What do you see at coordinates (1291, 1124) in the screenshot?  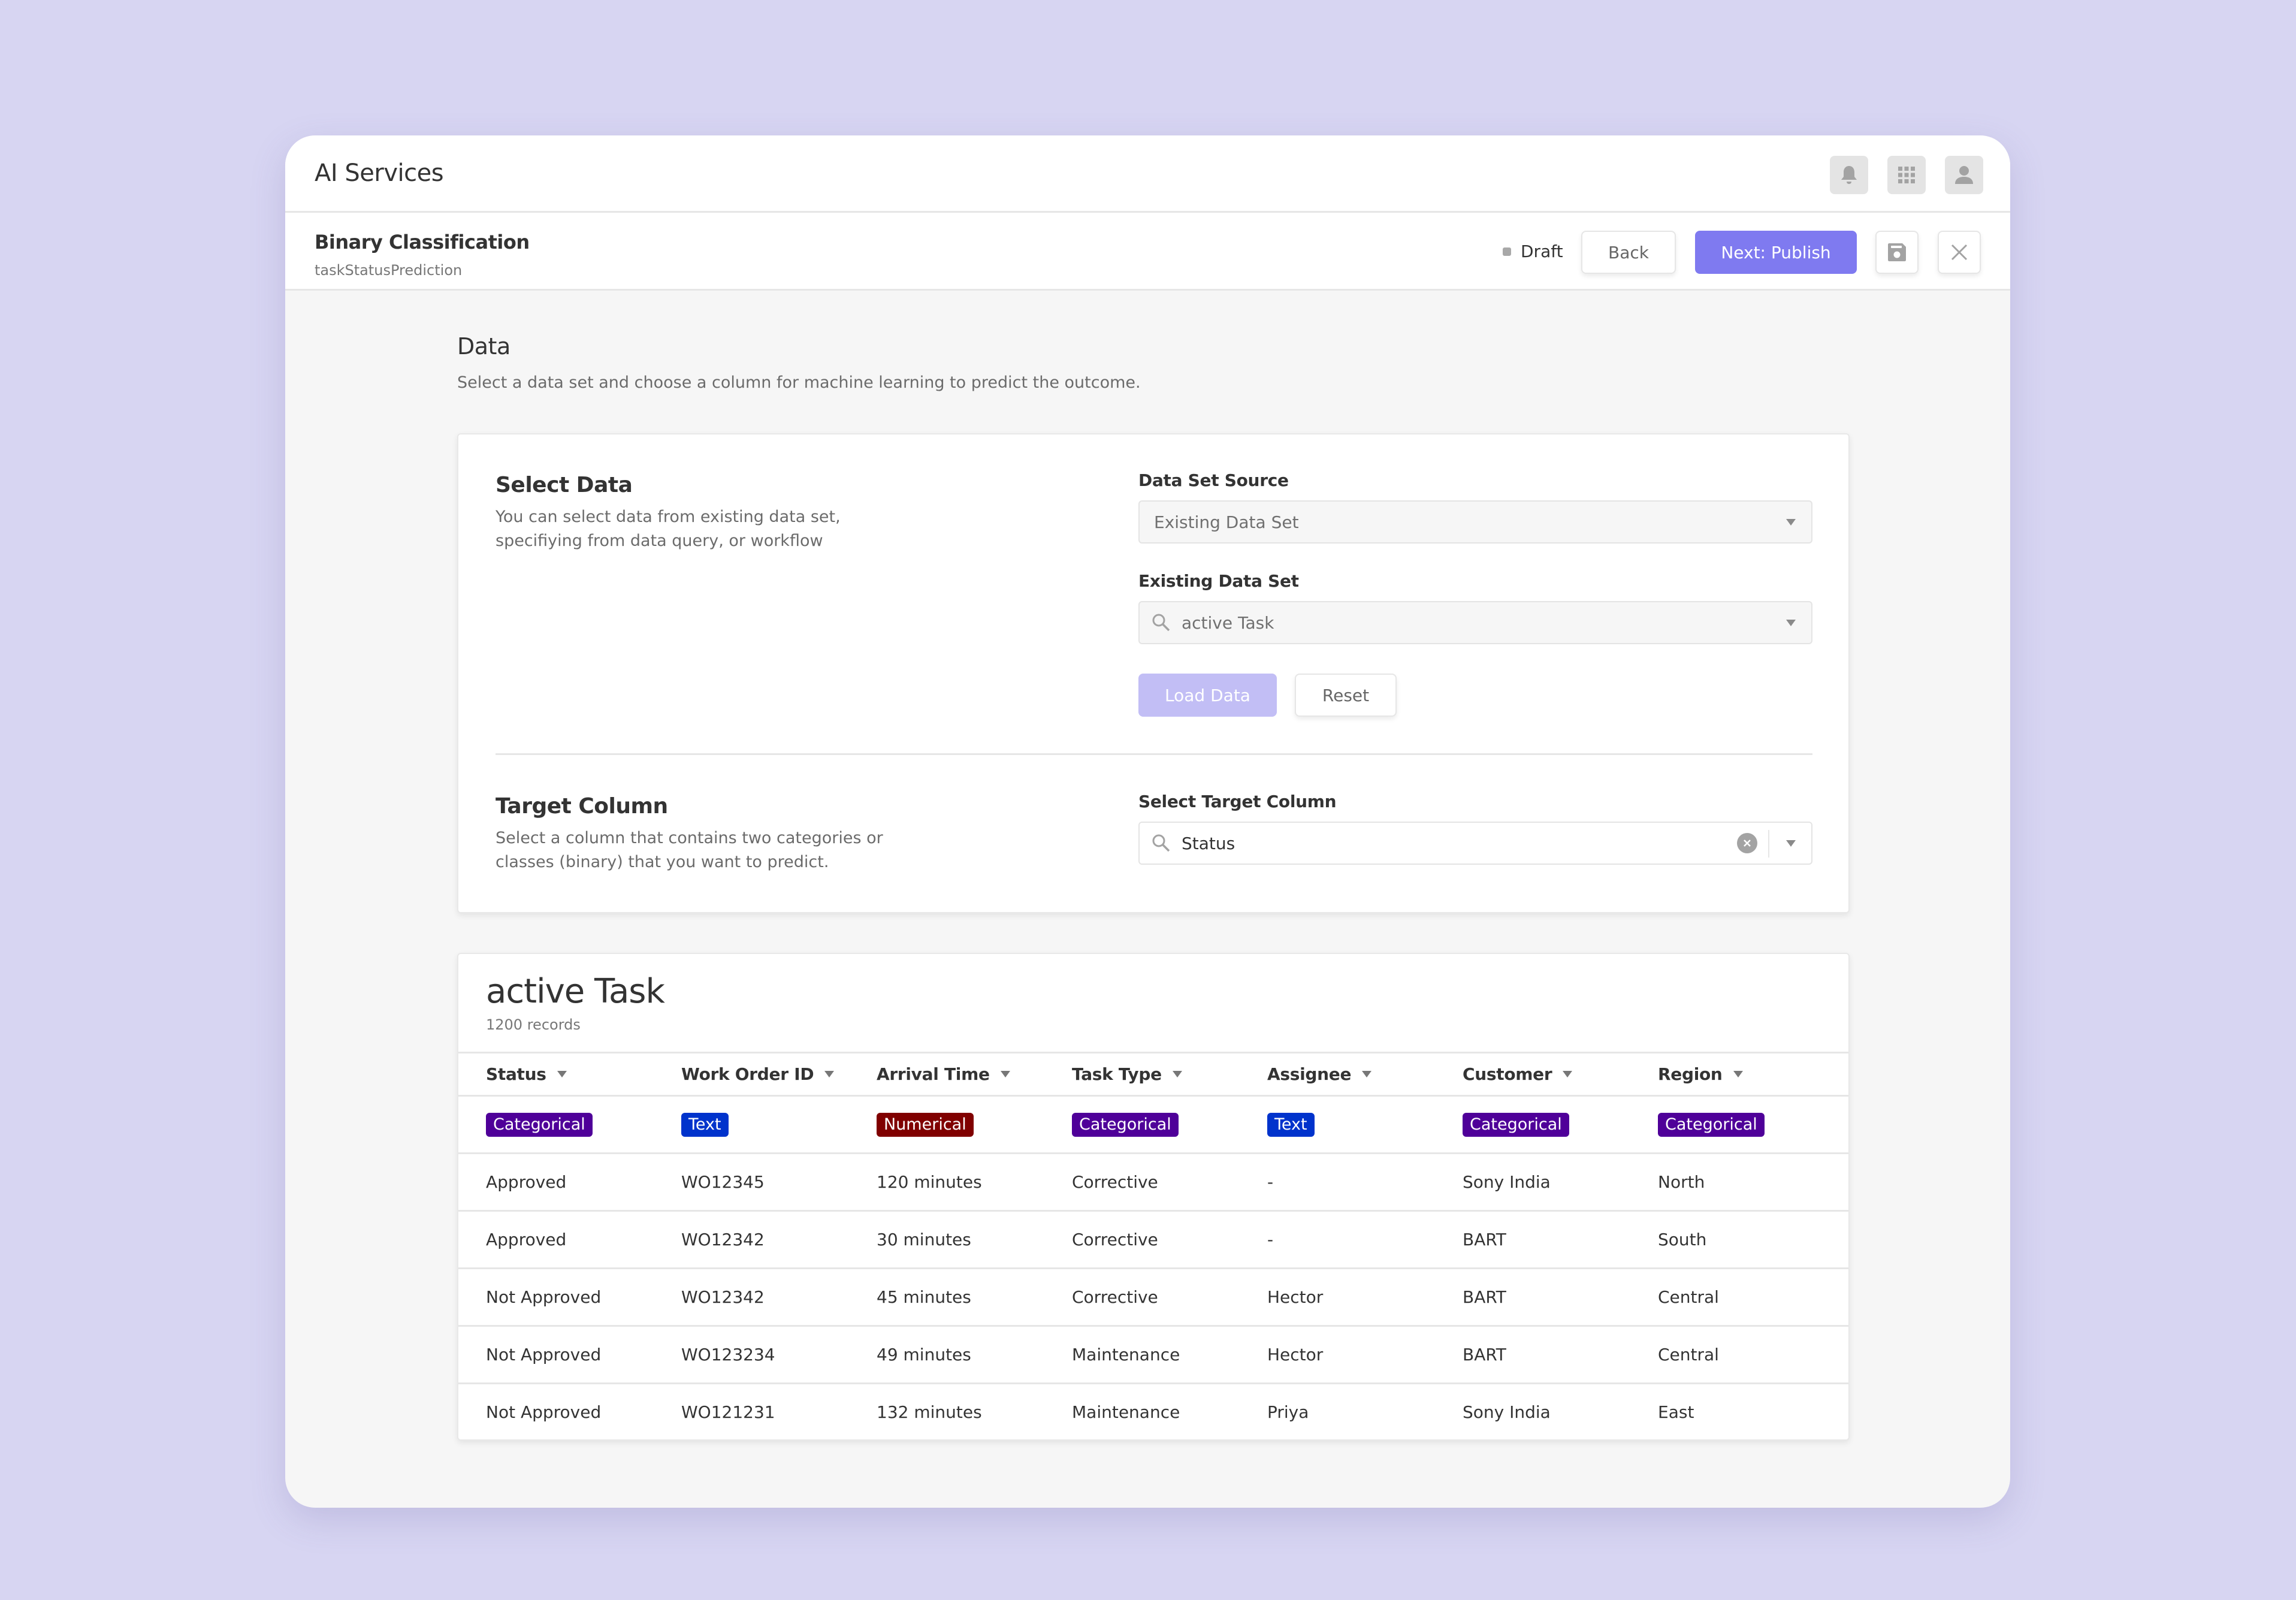 I see `column-type-badge: Text` at bounding box center [1291, 1124].